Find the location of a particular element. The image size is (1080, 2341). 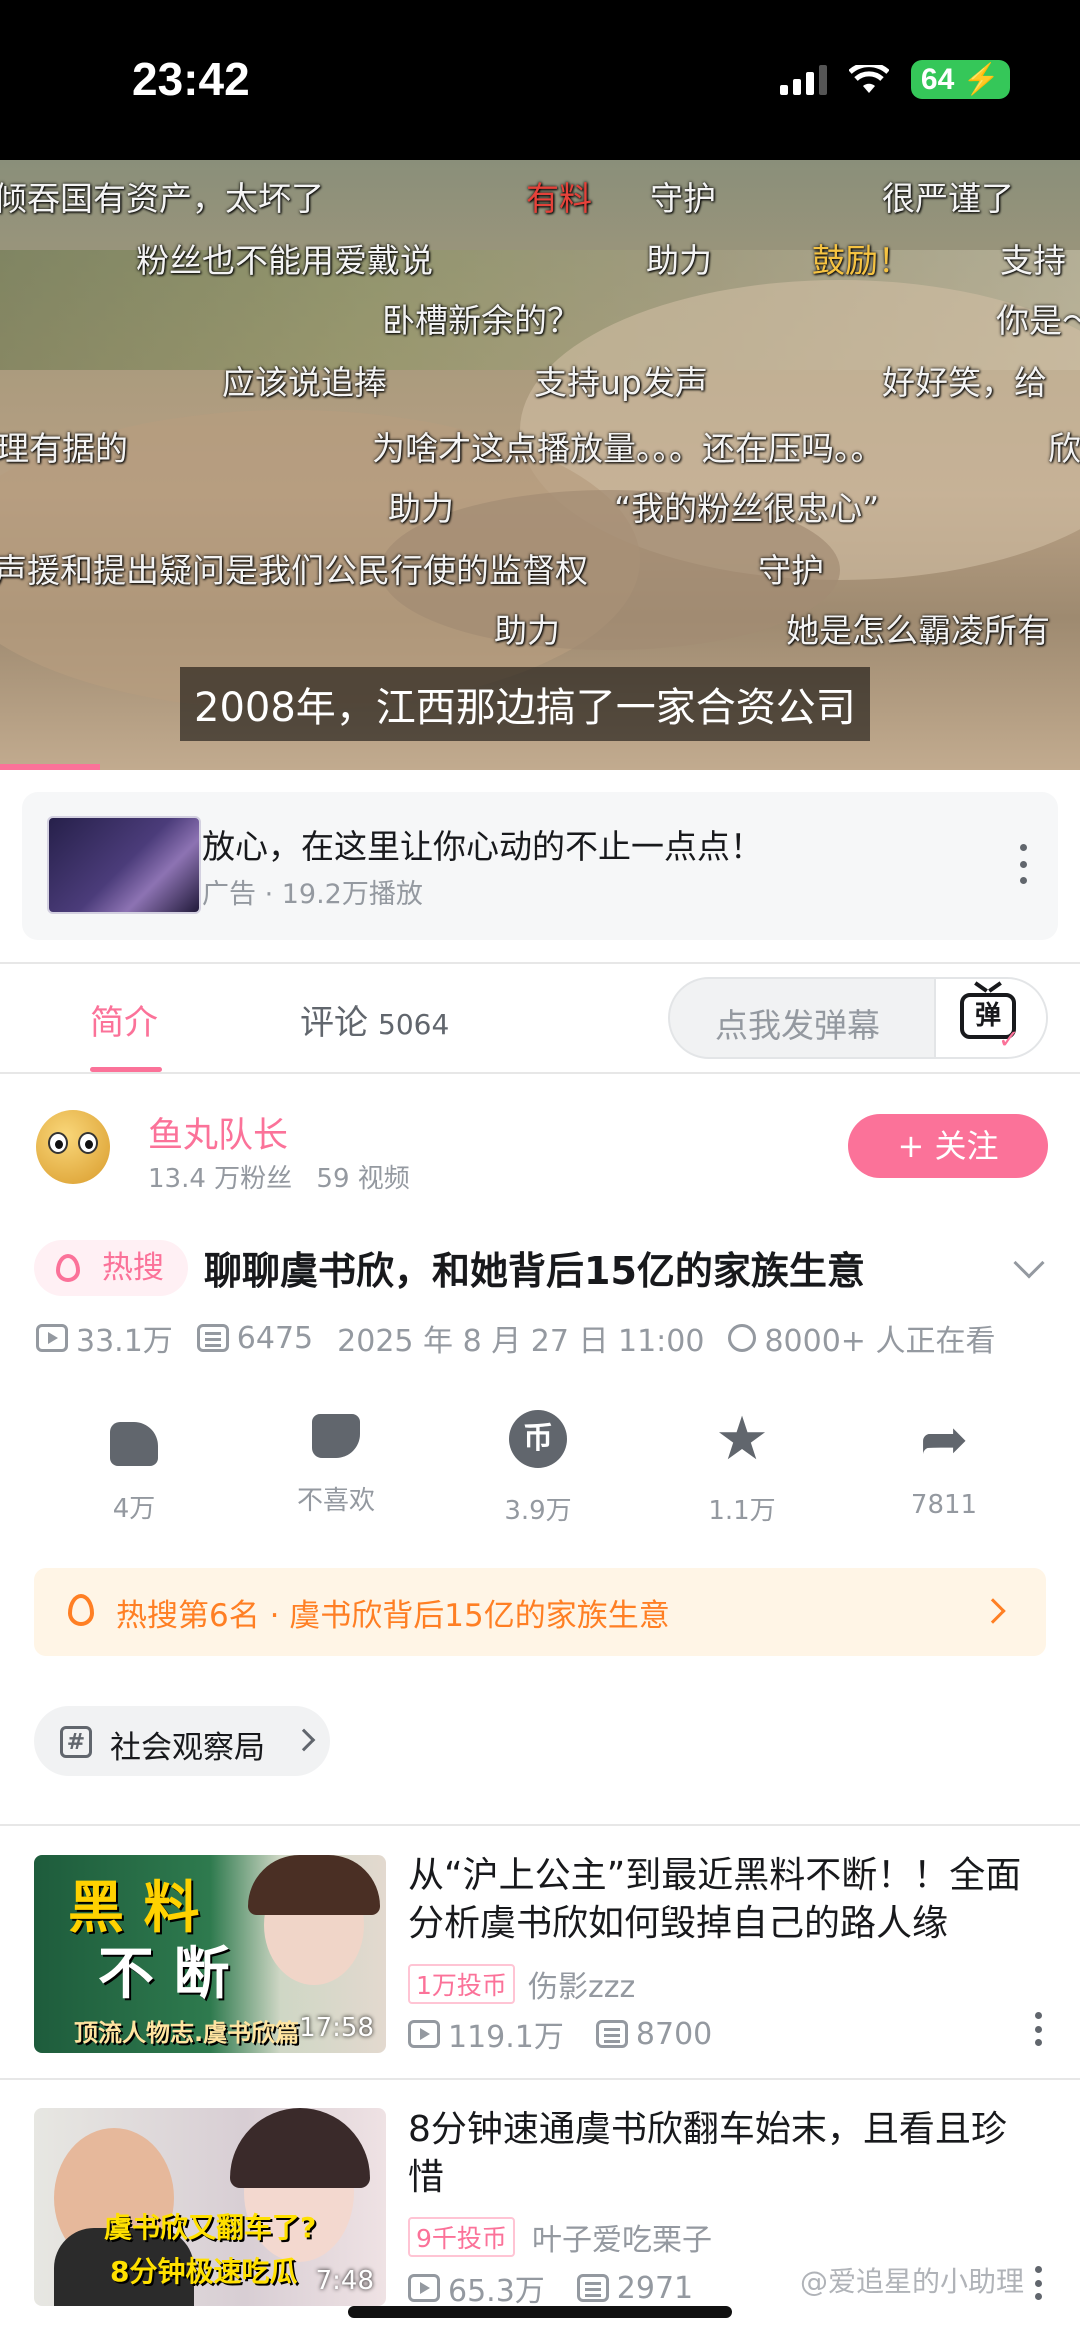

coin-icon: 币 is located at coordinates (538, 1439).